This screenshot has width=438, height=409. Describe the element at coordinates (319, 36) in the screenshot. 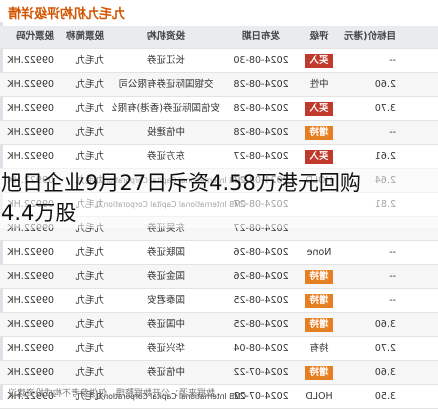

I see `header-rating: 评级` at that location.